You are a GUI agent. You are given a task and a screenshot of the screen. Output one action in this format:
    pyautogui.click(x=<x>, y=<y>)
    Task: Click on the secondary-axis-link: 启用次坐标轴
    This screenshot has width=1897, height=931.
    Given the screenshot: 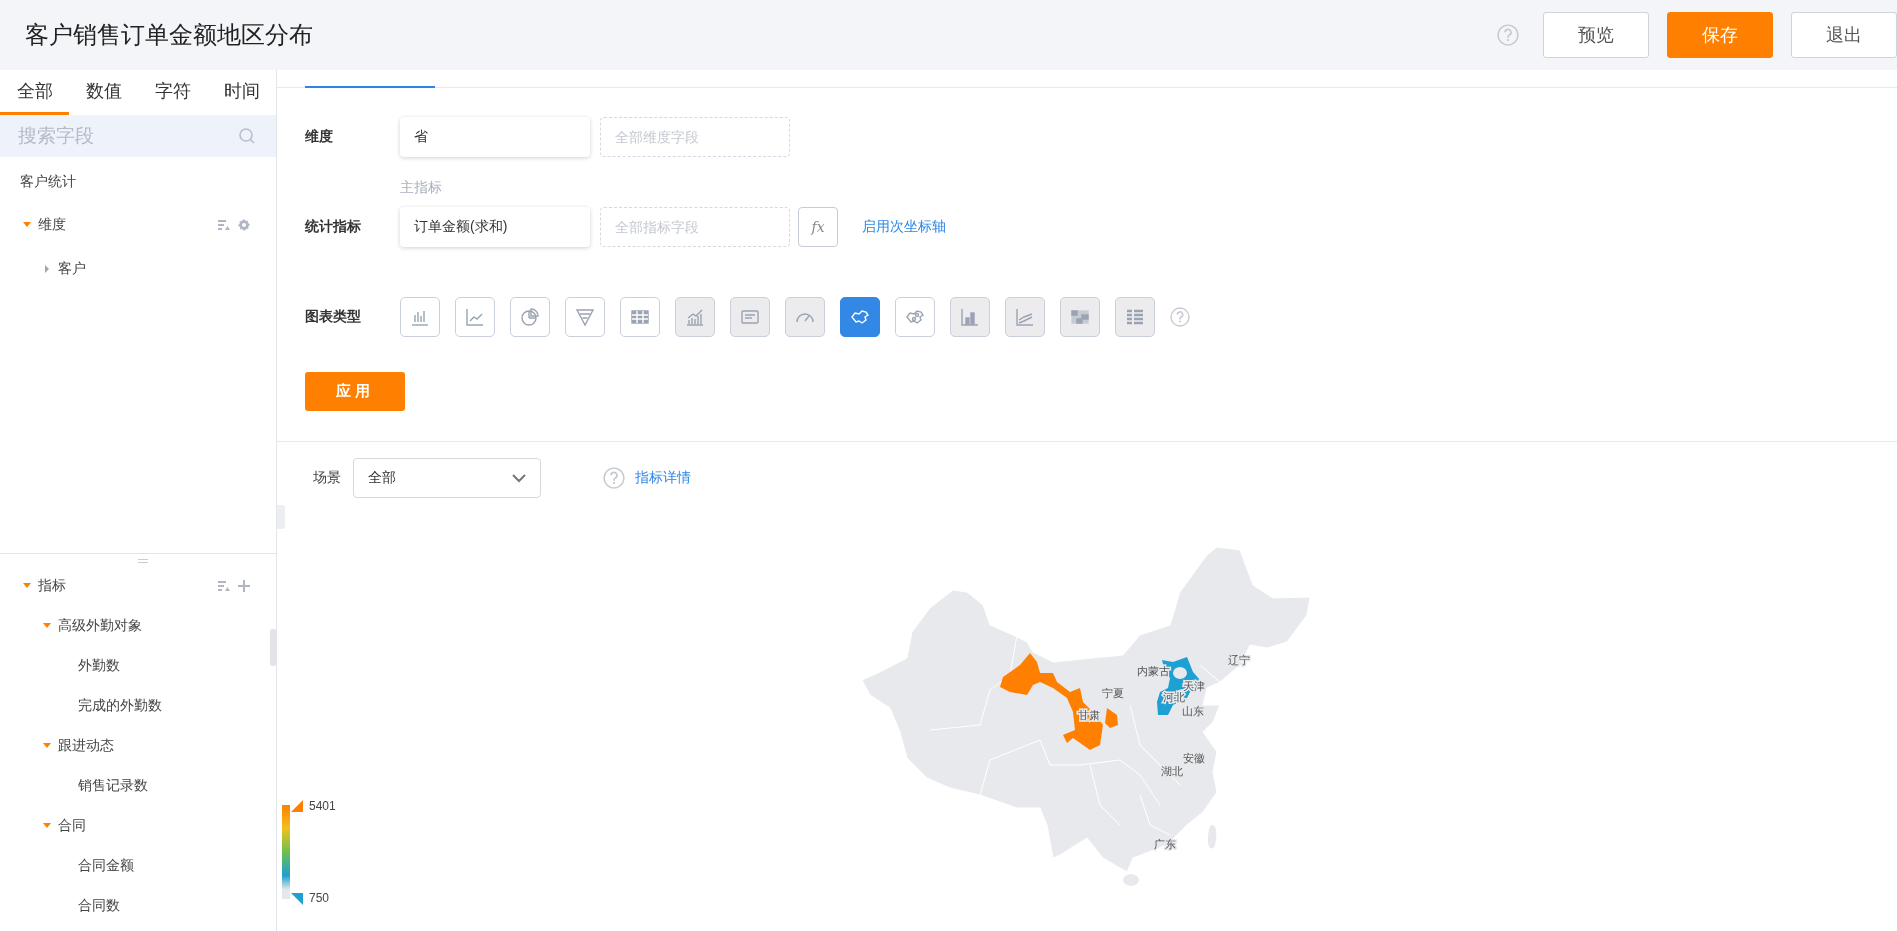 What is the action you would take?
    pyautogui.click(x=904, y=227)
    